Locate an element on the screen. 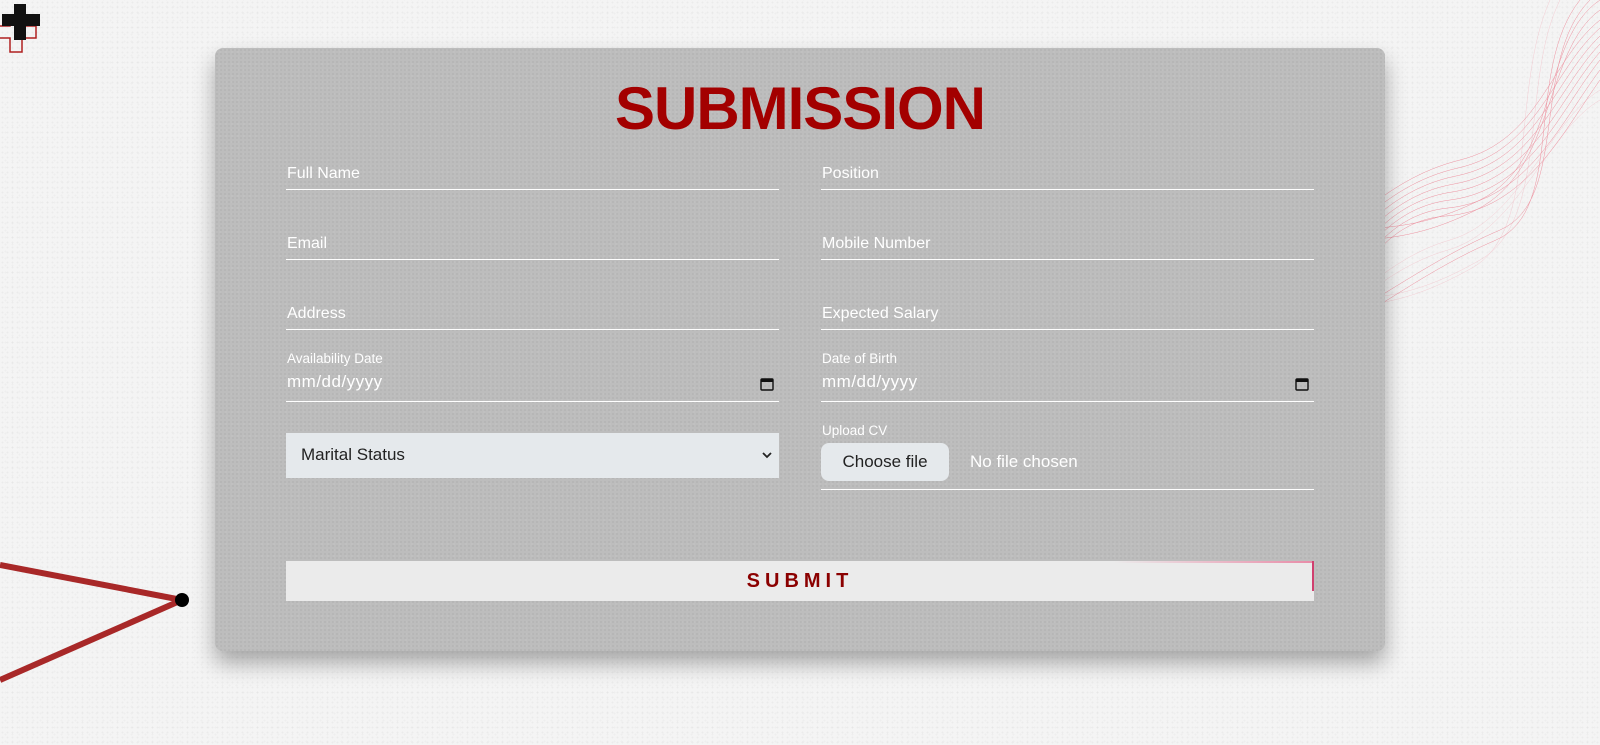 Image resolution: width=1600 pixels, height=745 pixels. chevron-down-icon is located at coordinates (767, 455).